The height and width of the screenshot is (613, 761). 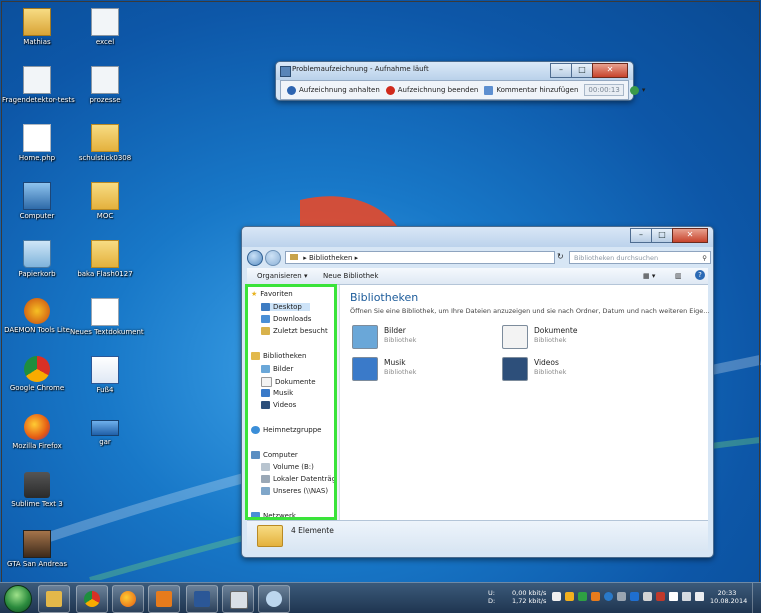 I want to click on help-icon, so click(x=634, y=90).